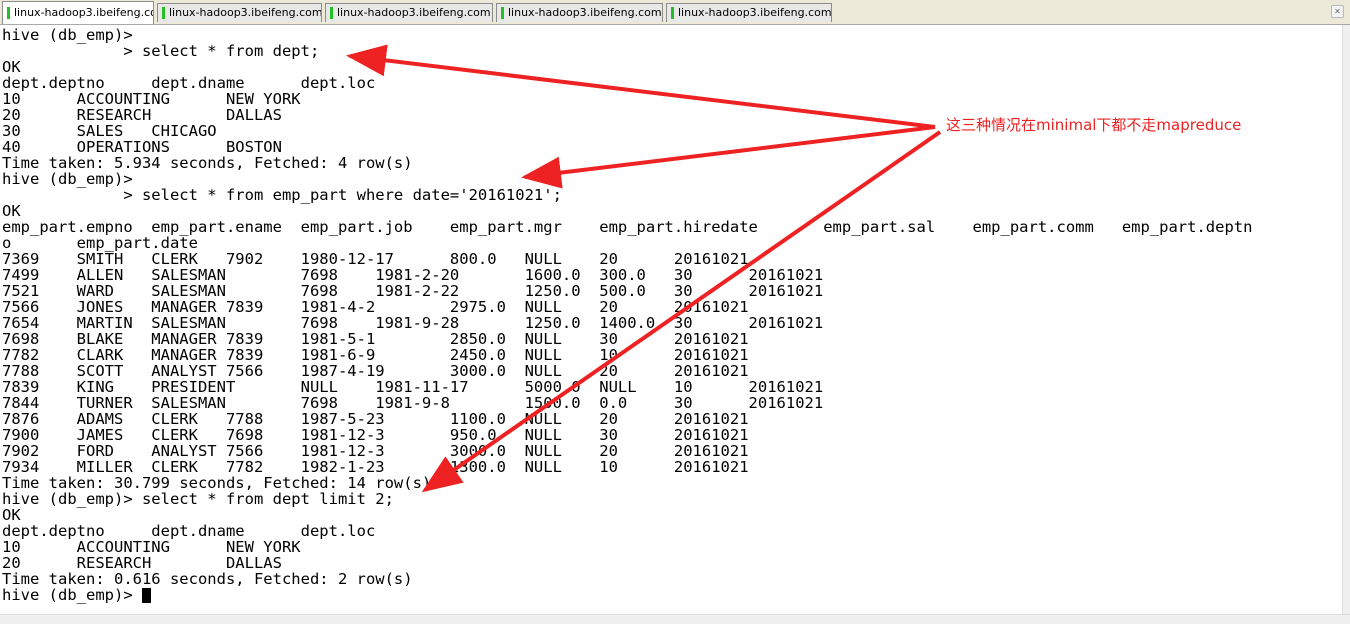 Image resolution: width=1350 pixels, height=624 pixels. What do you see at coordinates (728, 157) in the screenshot?
I see `arrow-to-second-query` at bounding box center [728, 157].